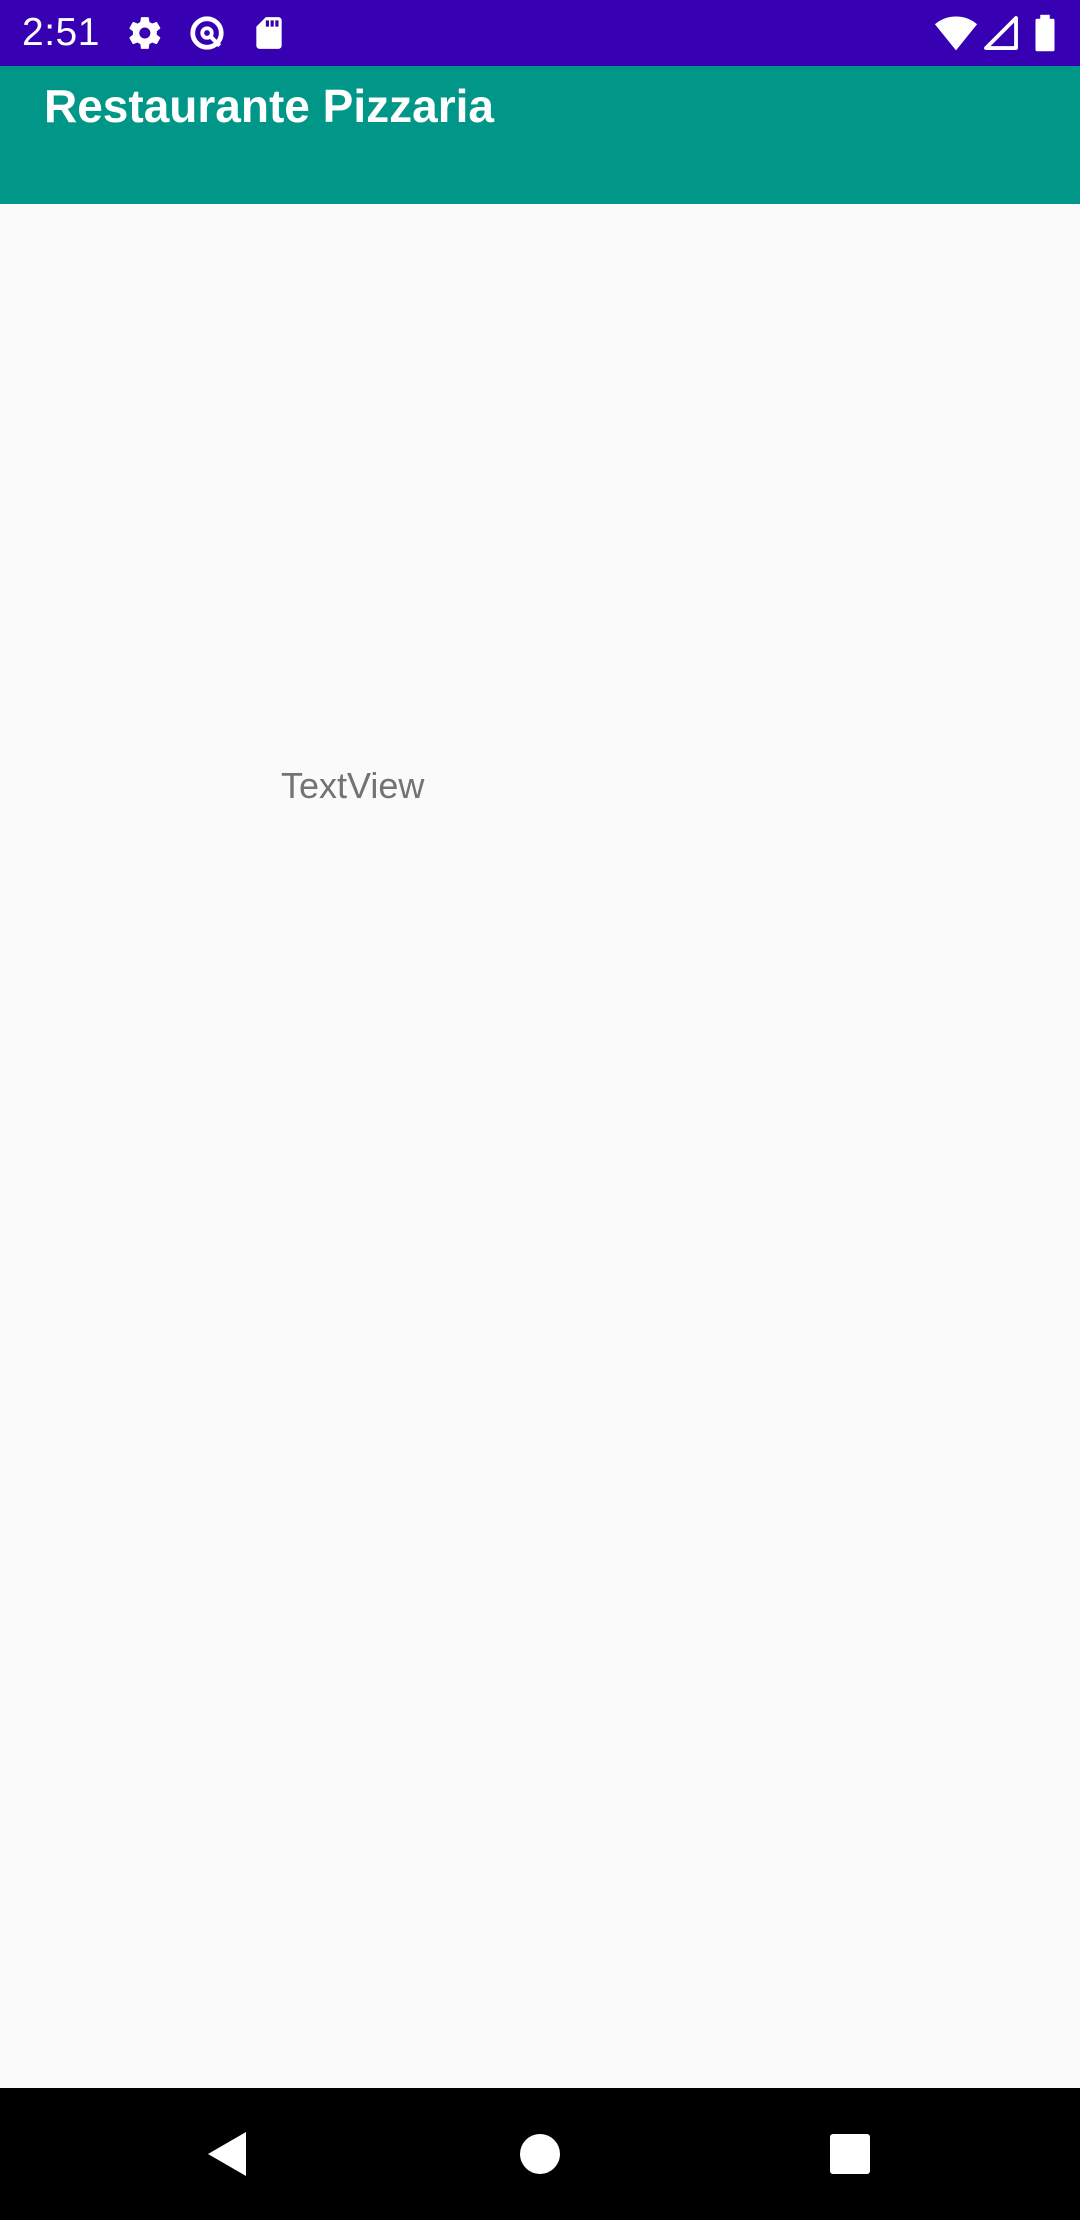  What do you see at coordinates (540, 33) in the screenshot?
I see `status-bar: 2:51` at bounding box center [540, 33].